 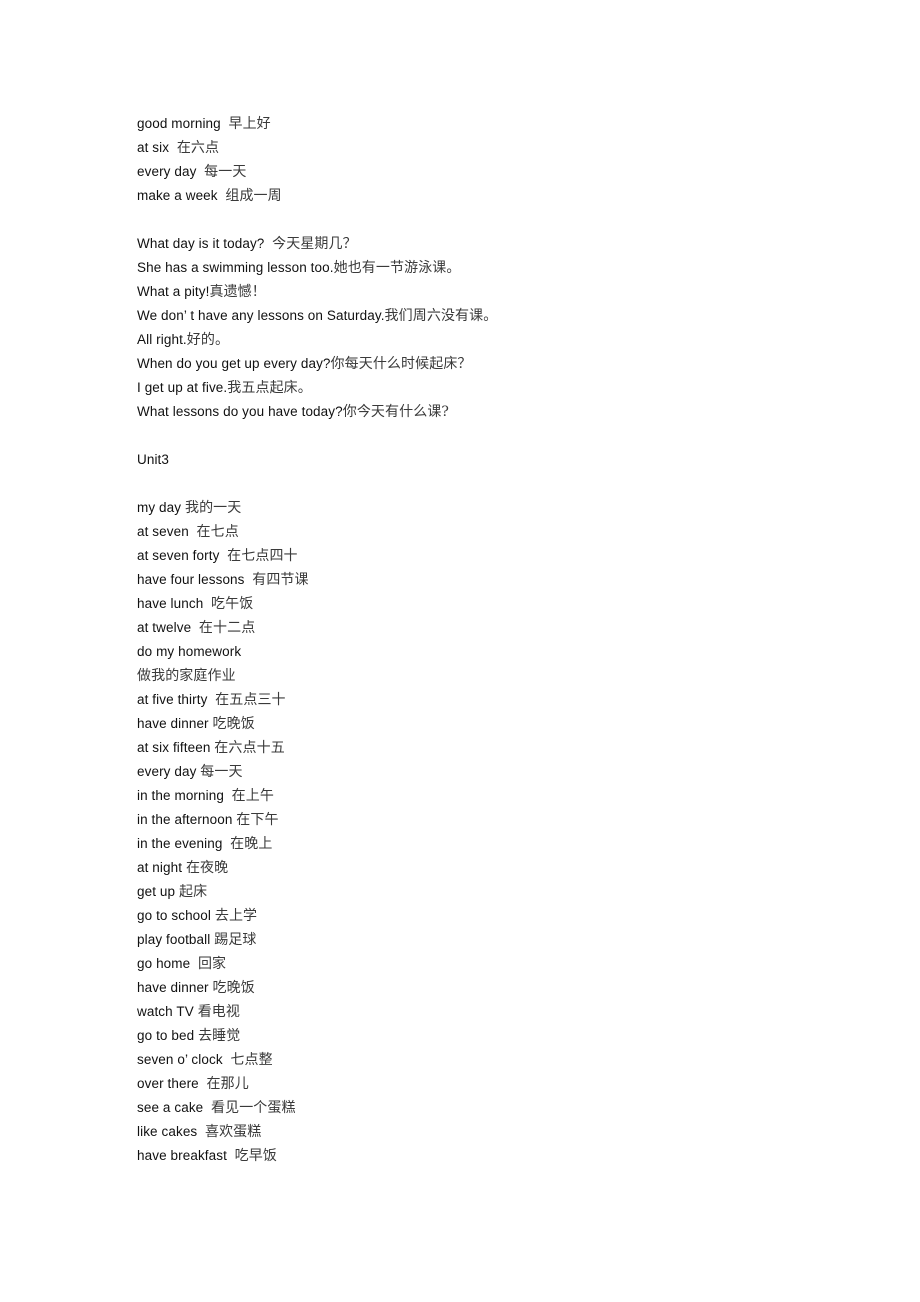 I want to click on chinese-gloss: 七点整, so click(x=251, y=1060).